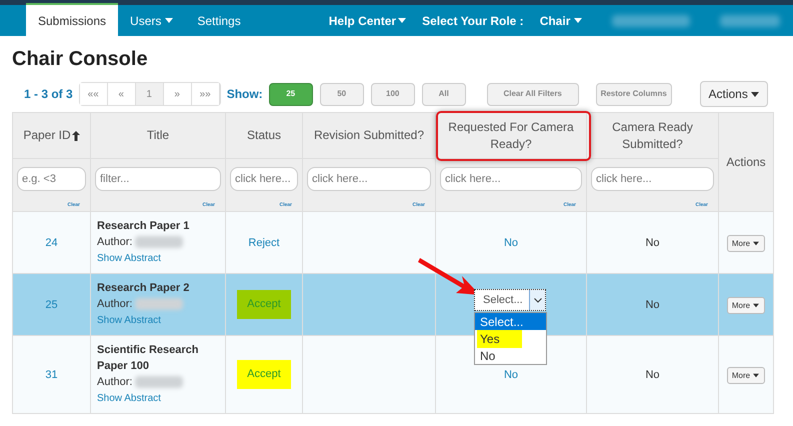 Image resolution: width=793 pixels, height=426 pixels. Describe the element at coordinates (473, 21) in the screenshot. I see `role-label: Select Your Role :` at that location.